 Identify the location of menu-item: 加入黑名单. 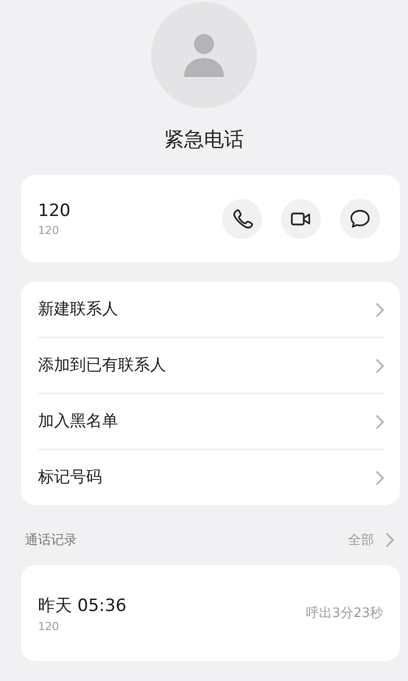
(211, 422).